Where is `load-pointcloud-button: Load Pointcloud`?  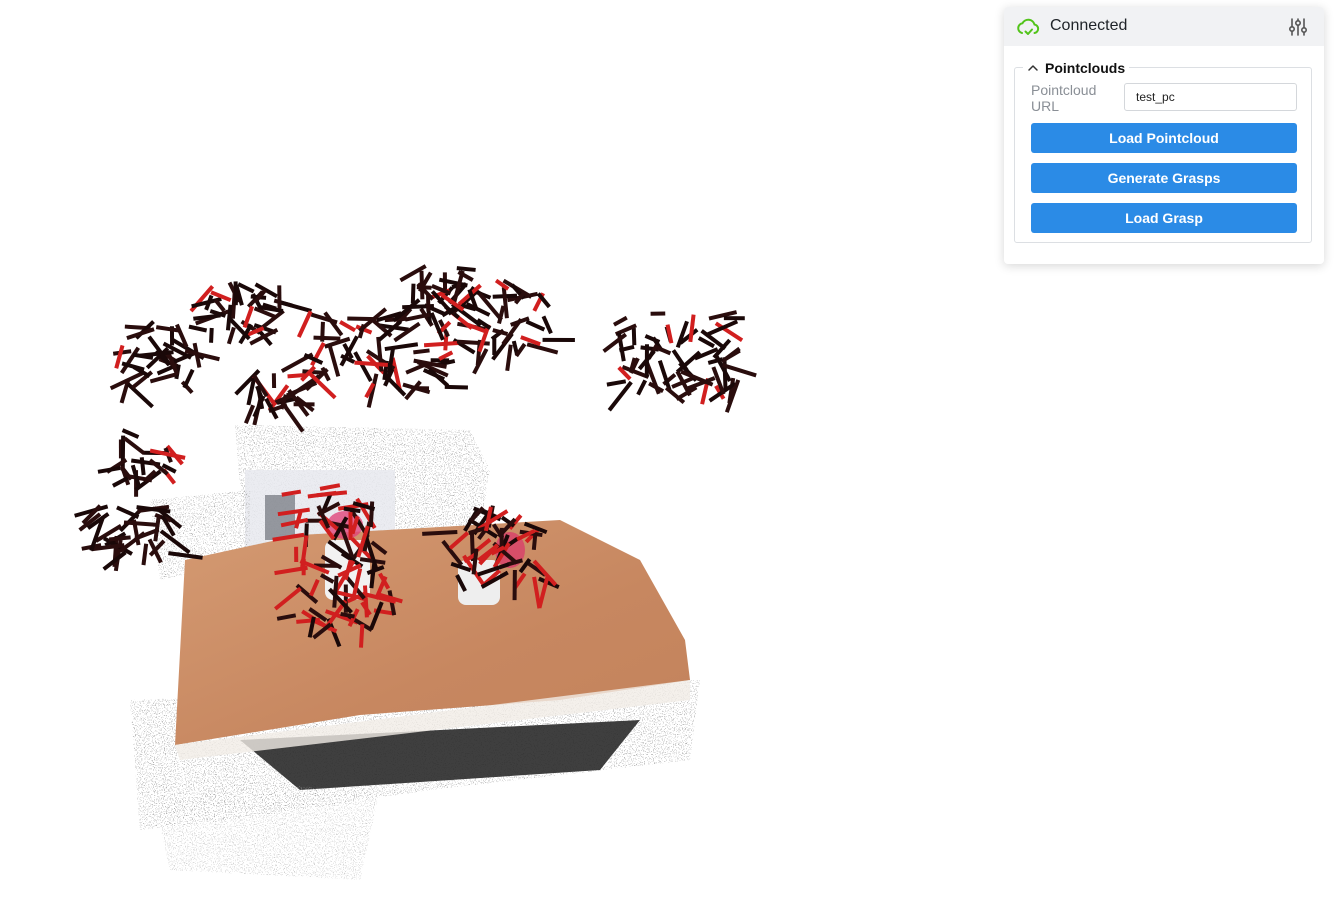 load-pointcloud-button: Load Pointcloud is located at coordinates (1164, 138).